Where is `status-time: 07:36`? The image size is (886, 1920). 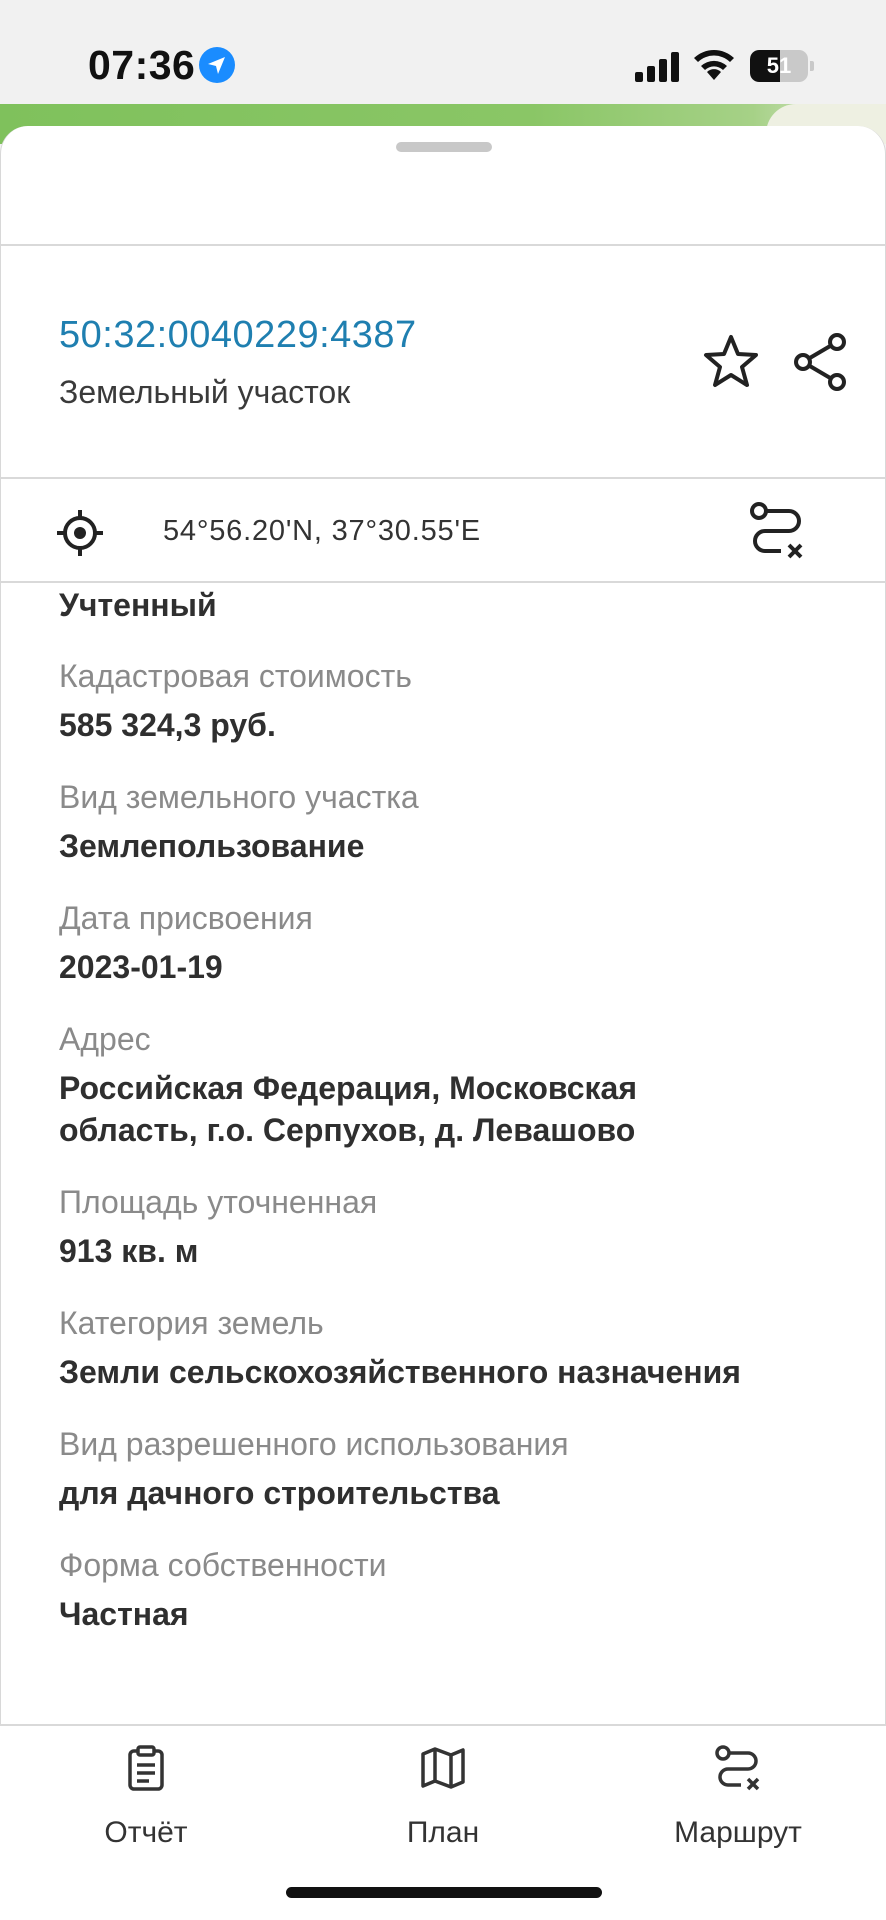 status-time: 07:36 is located at coordinates (142, 65).